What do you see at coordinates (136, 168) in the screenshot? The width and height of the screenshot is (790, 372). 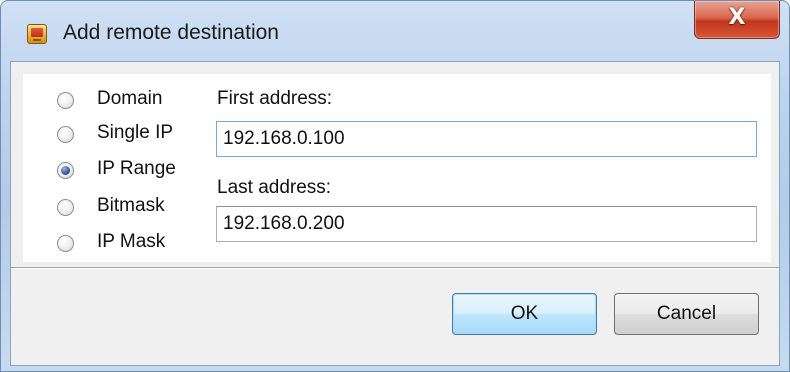 I see `radio-label: IP Range` at bounding box center [136, 168].